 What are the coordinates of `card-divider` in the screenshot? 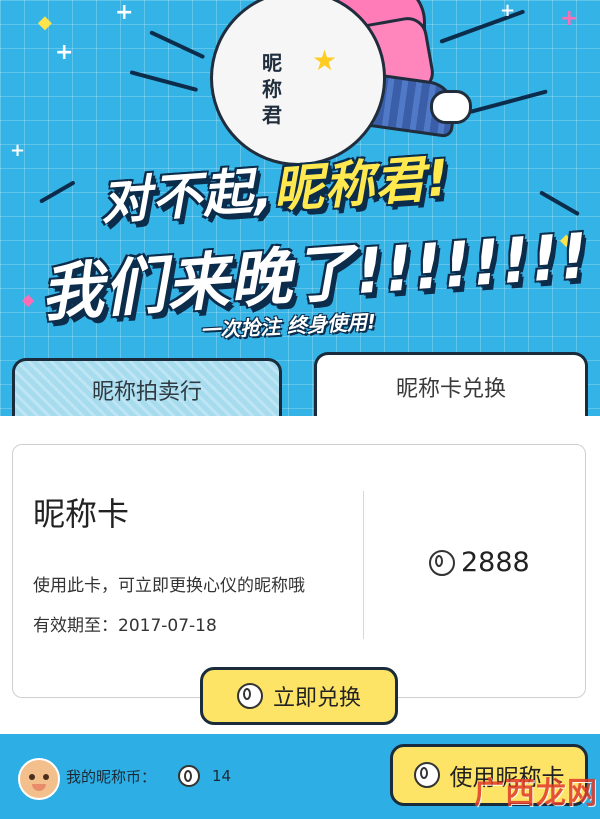 It's located at (363, 565).